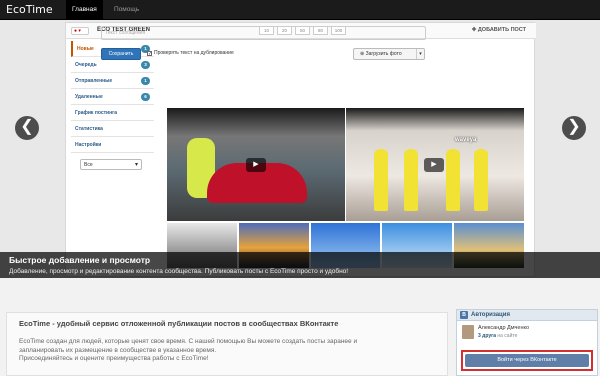 This screenshot has height=376, width=600. Describe the element at coordinates (27, 128) in the screenshot. I see `carousel-prev-icon: ❮` at that location.